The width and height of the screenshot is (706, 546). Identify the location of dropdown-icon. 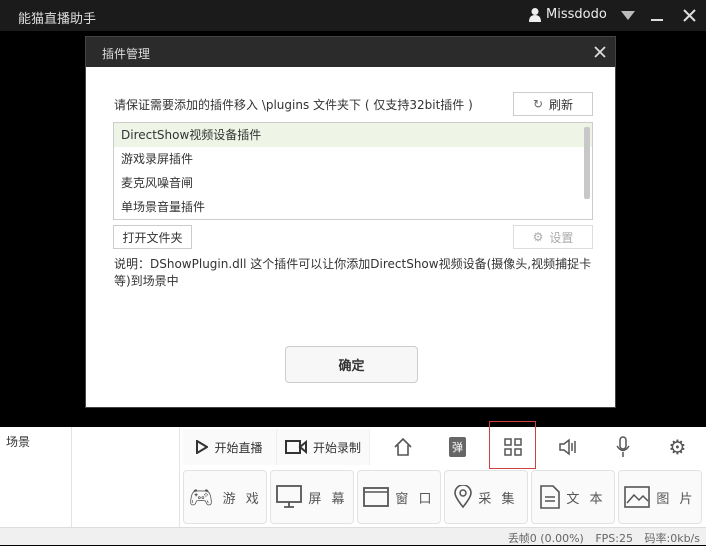
(628, 15).